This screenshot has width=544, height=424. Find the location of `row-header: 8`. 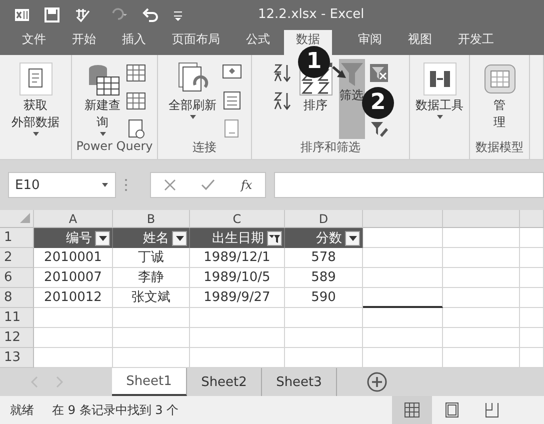

row-header: 8 is located at coordinates (17, 298).